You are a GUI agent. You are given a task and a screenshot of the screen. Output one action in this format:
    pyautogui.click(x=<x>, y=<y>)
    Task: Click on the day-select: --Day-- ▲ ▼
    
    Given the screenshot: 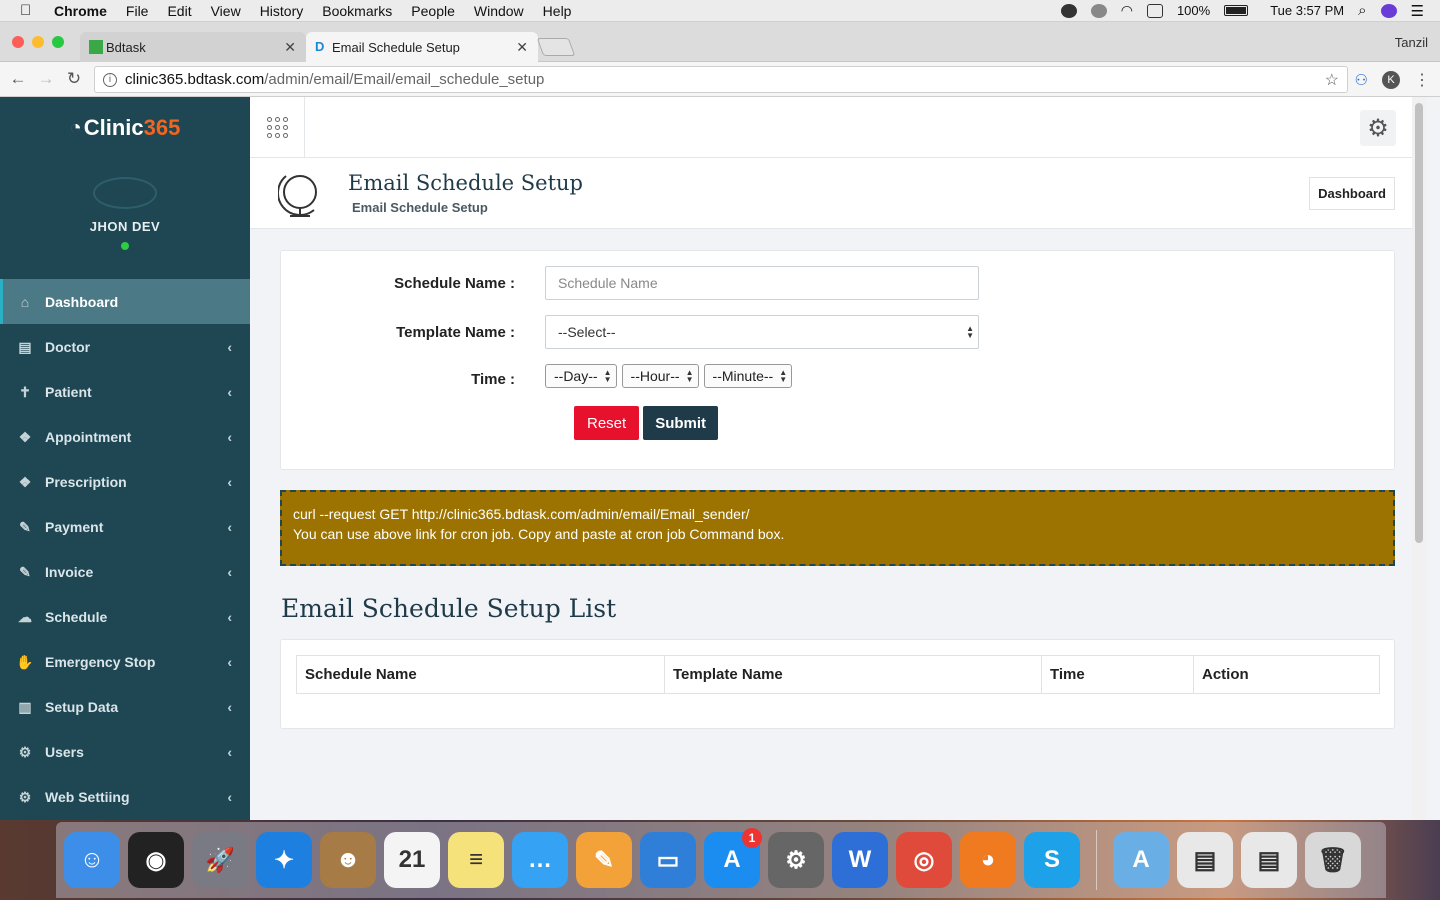 What is the action you would take?
    pyautogui.click(x=581, y=376)
    